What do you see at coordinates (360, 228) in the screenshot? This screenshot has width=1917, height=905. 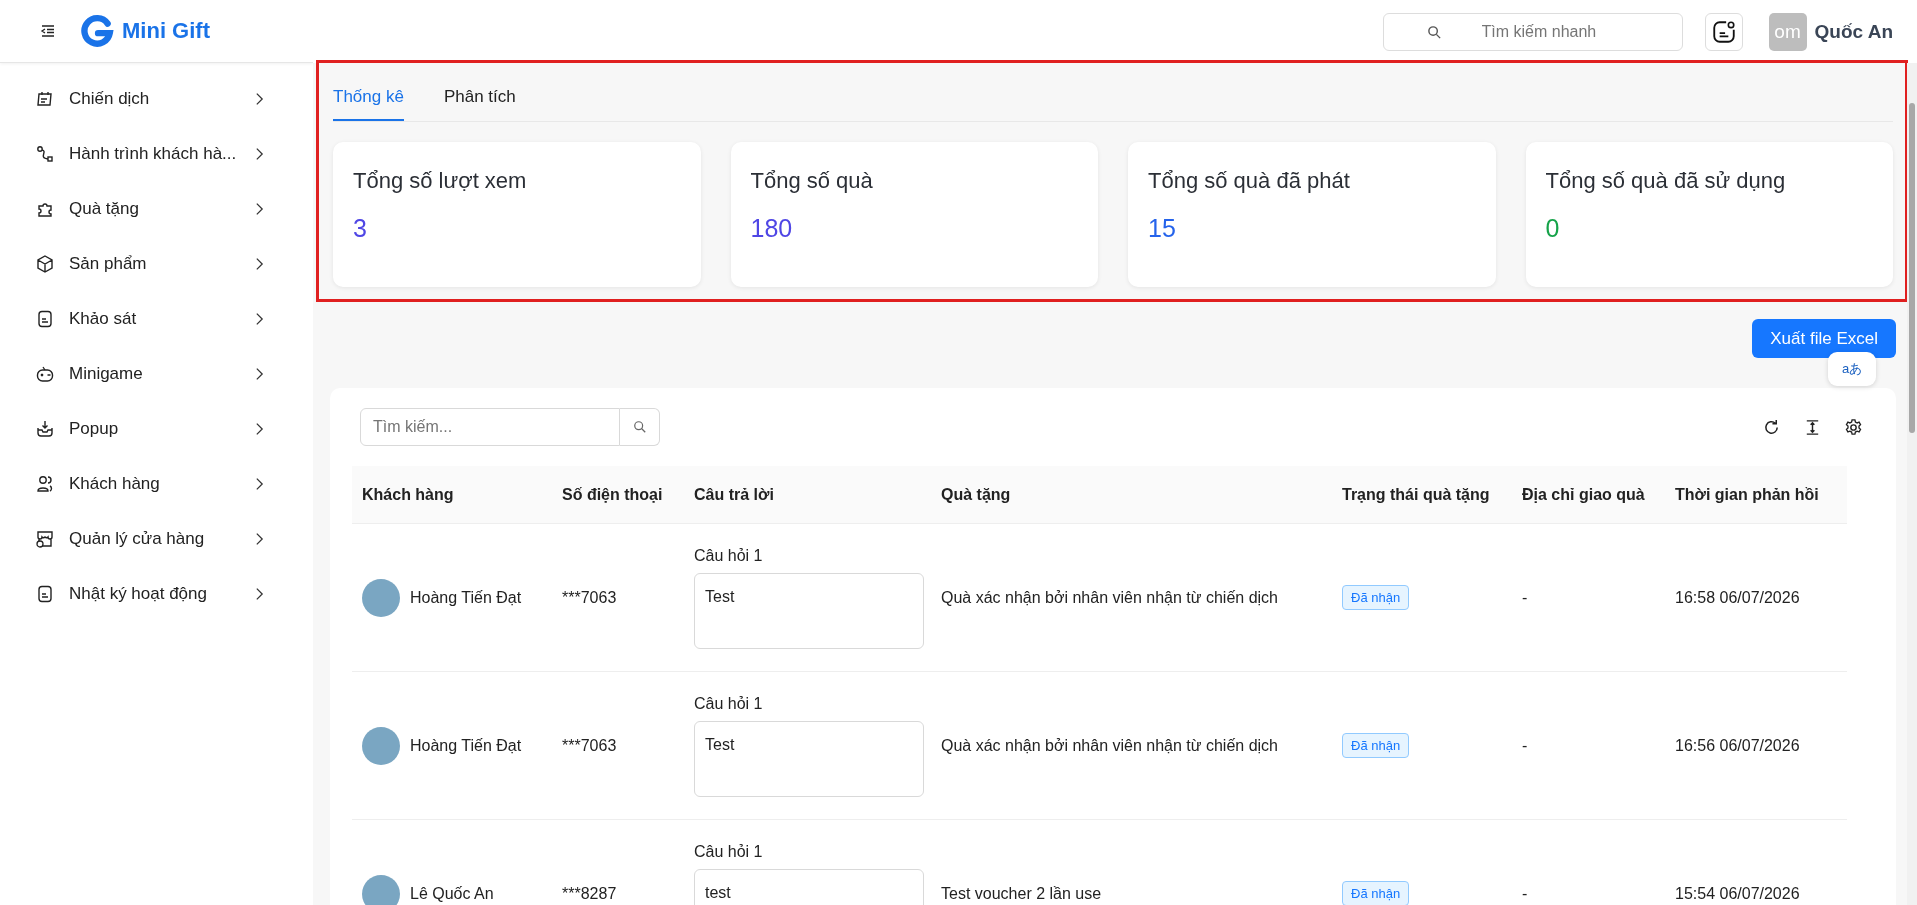 I see `stat-value: 3` at bounding box center [360, 228].